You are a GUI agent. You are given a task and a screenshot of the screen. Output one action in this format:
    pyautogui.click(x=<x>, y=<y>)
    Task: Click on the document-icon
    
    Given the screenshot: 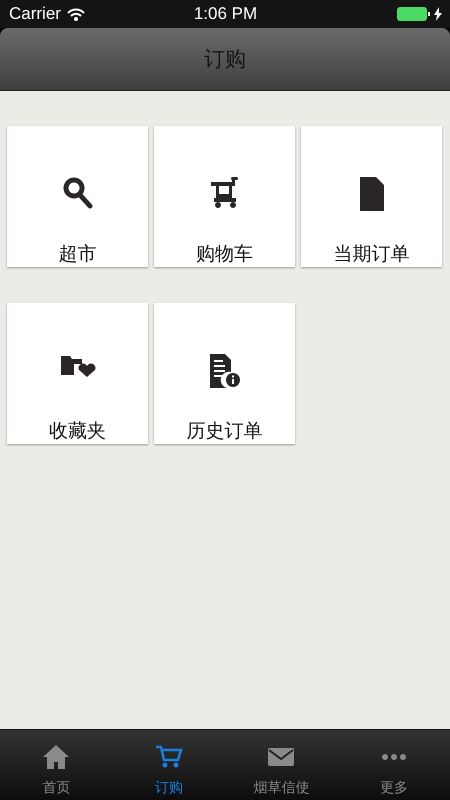 What is the action you would take?
    pyautogui.click(x=372, y=194)
    